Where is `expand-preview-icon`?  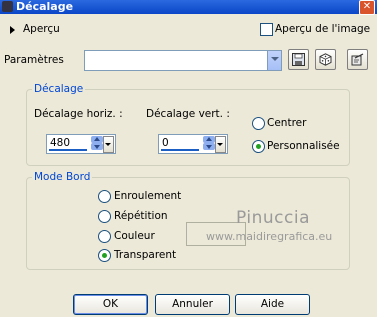 expand-preview-icon is located at coordinates (12, 30).